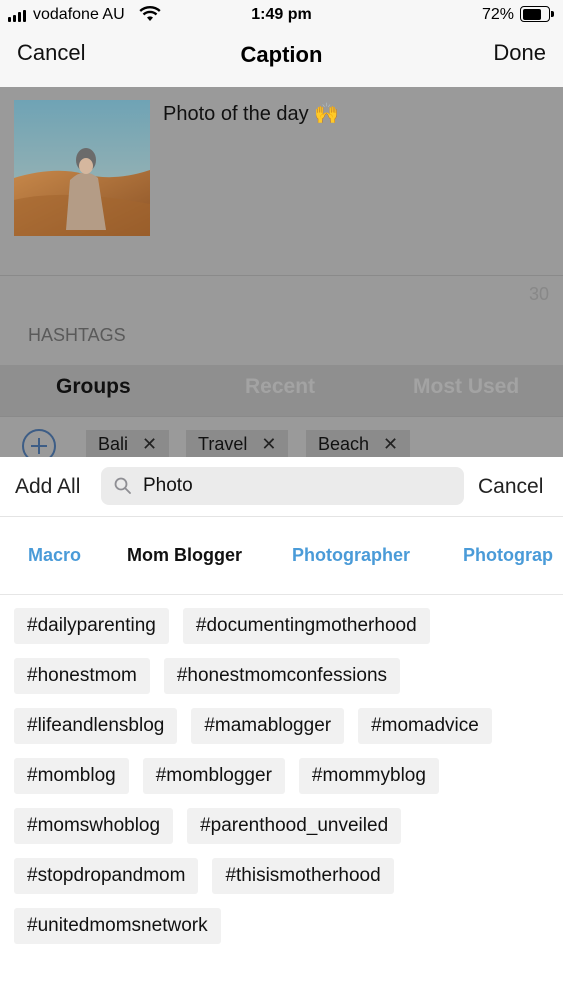 This screenshot has height=1000, width=563. What do you see at coordinates (184, 555) in the screenshot?
I see `tab-mom-blogger: Mom Blogger` at bounding box center [184, 555].